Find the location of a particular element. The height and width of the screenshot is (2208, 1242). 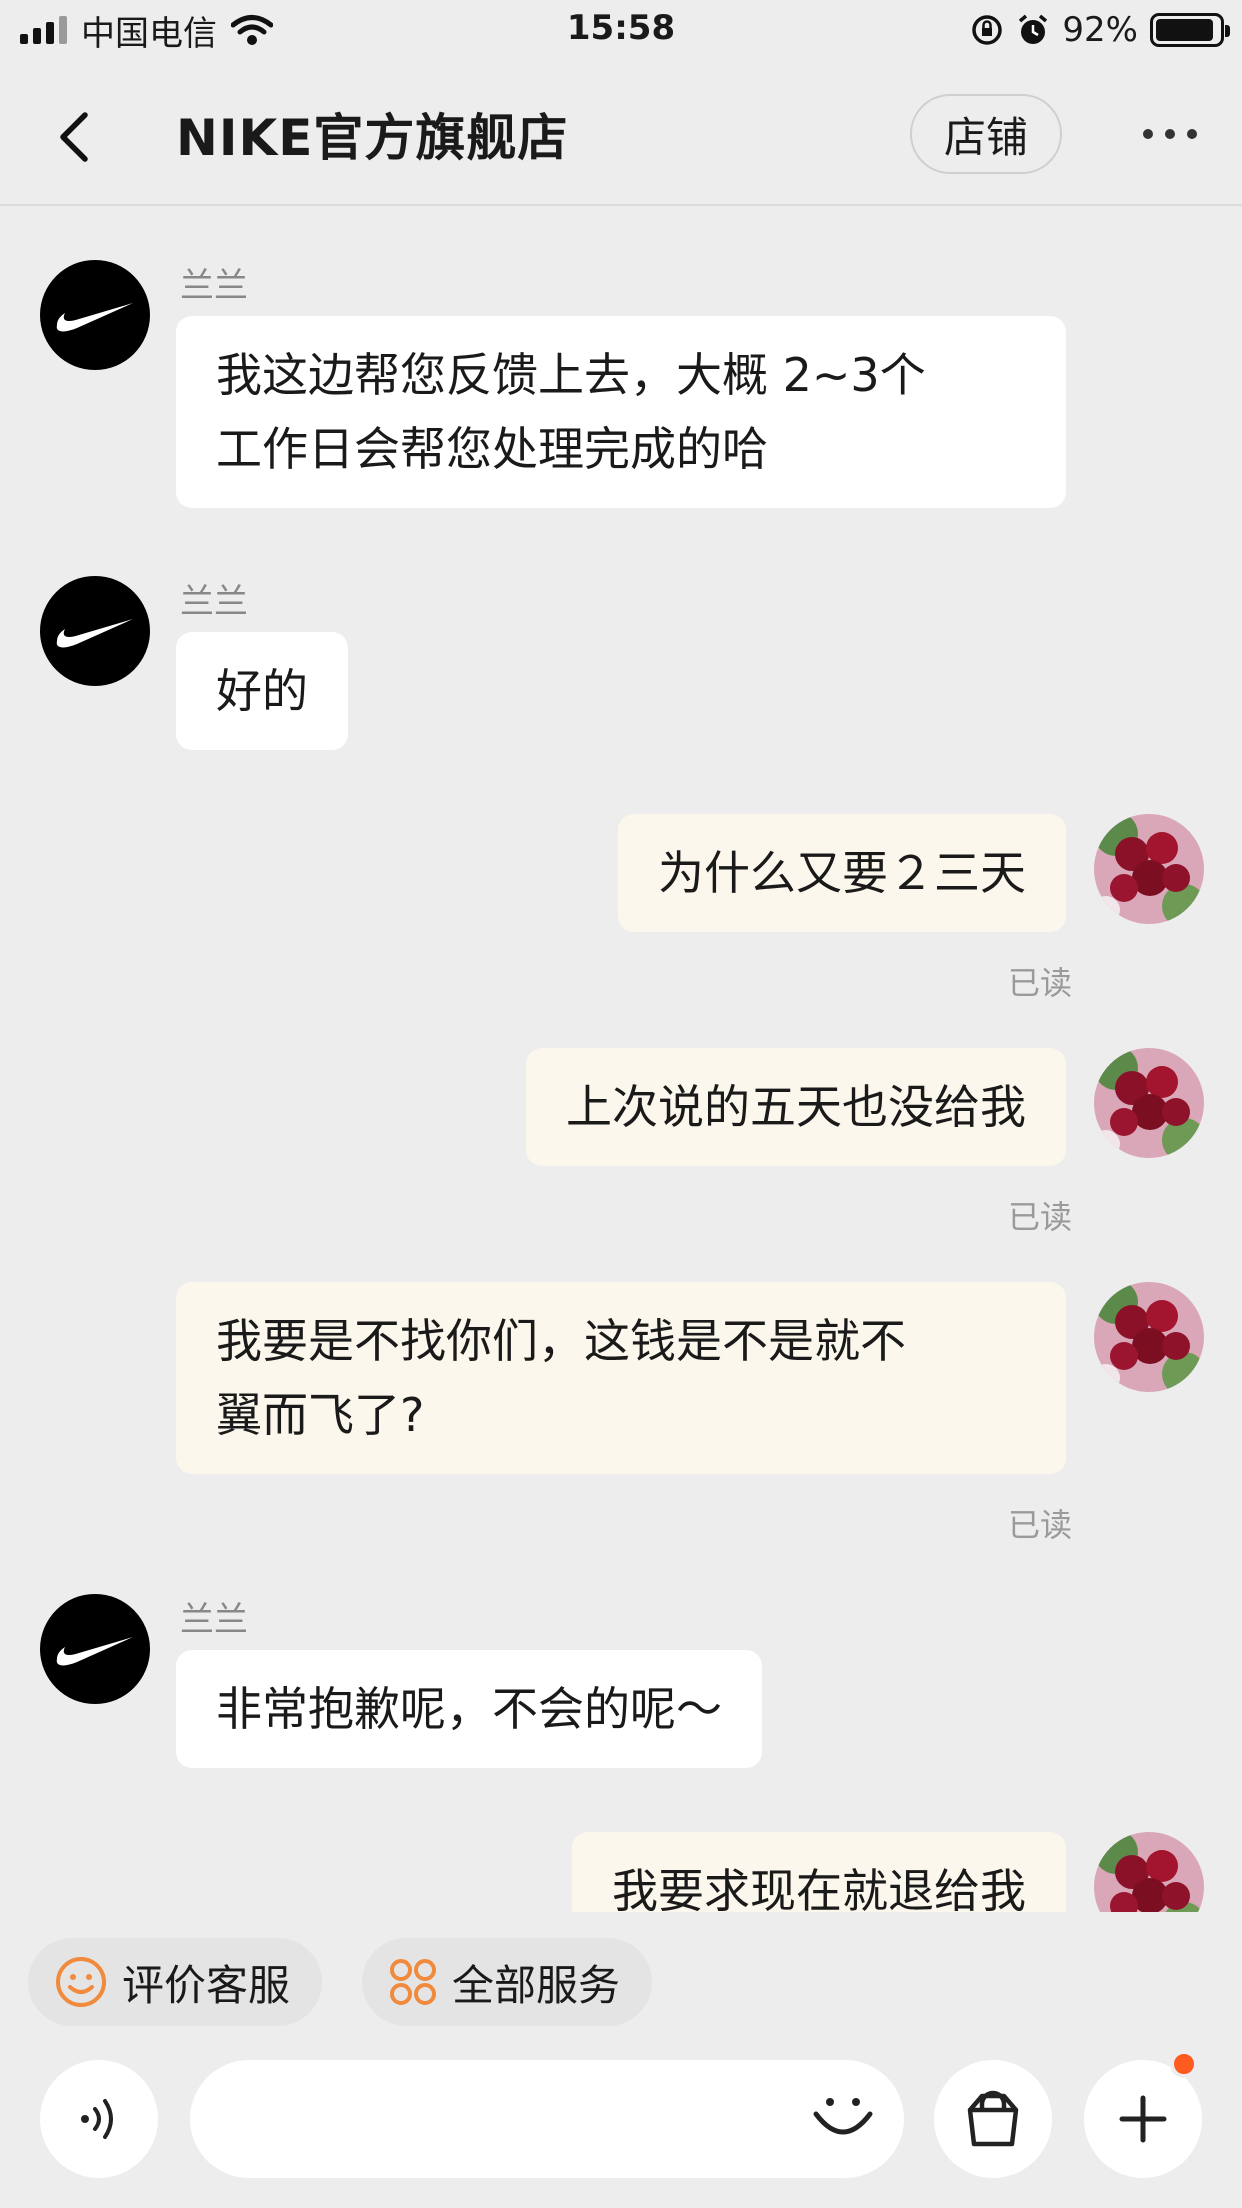

status-right: 92% is located at coordinates (1100, 30).